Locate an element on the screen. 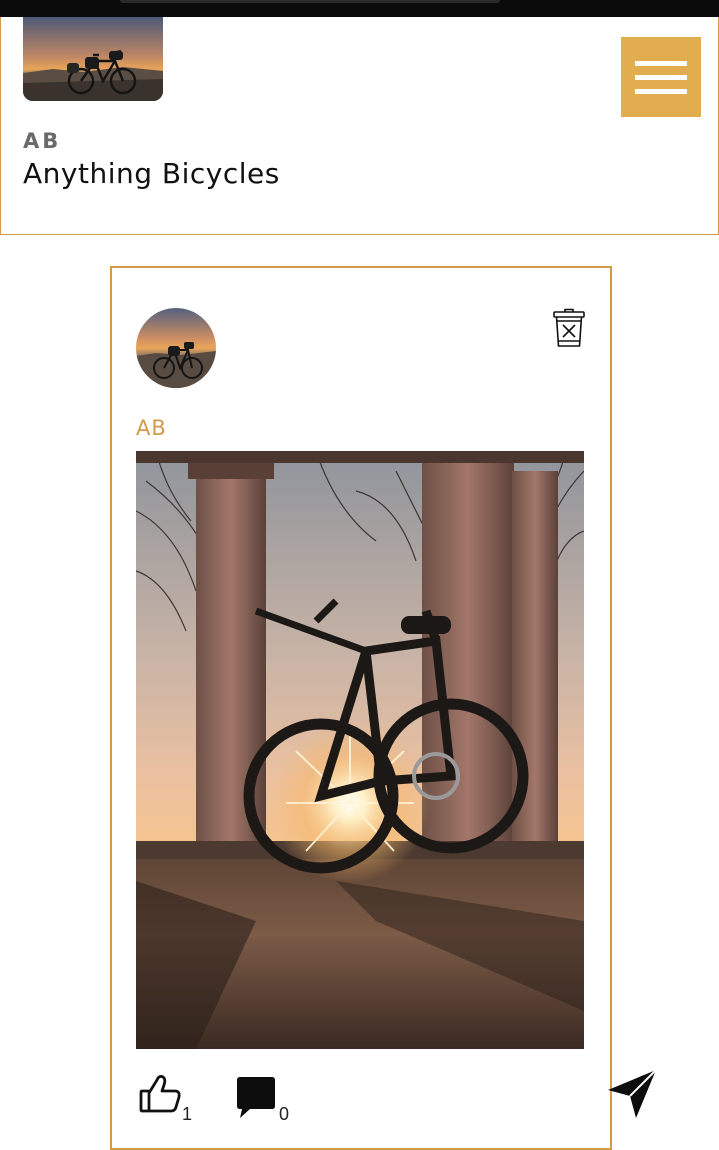 This screenshot has width=719, height=1150. avatar is located at coordinates (176, 348).